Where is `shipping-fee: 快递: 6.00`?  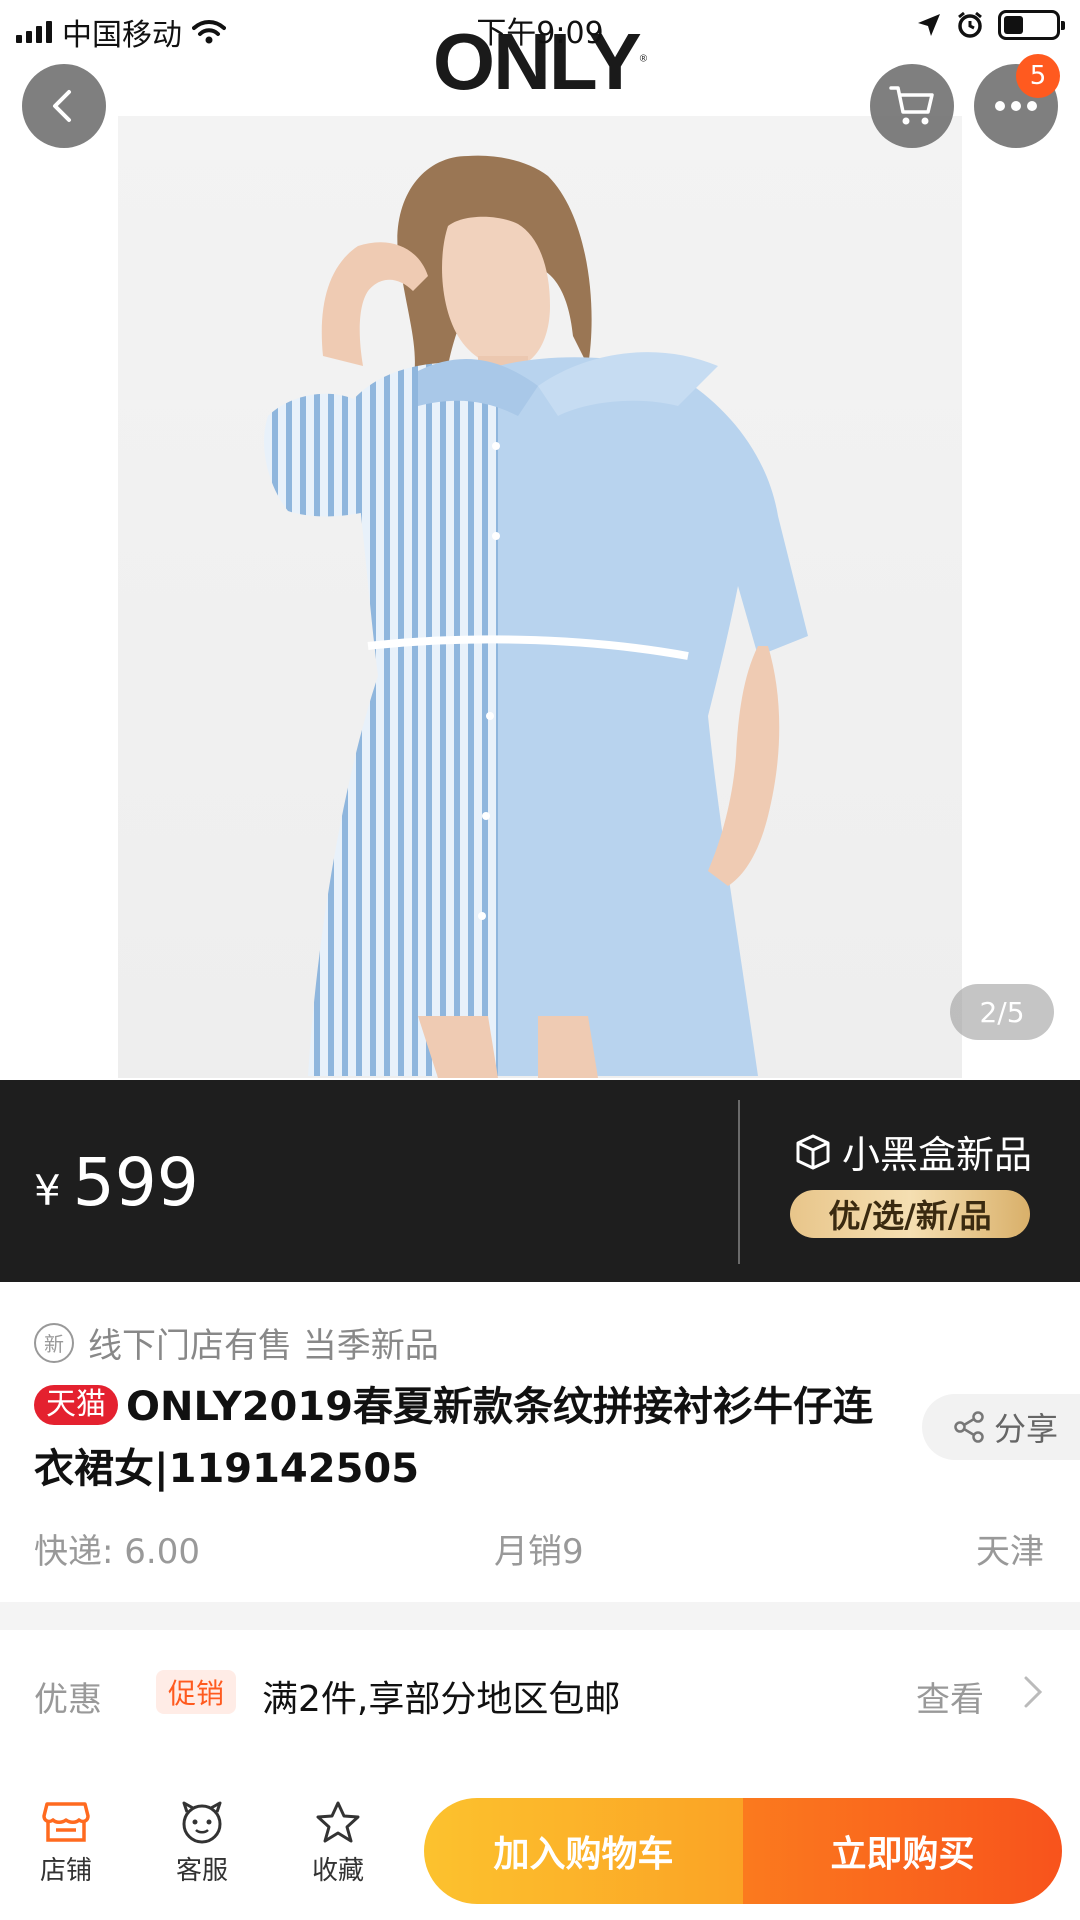
shipping-fee: 快递: 6.00 is located at coordinates (117, 1552).